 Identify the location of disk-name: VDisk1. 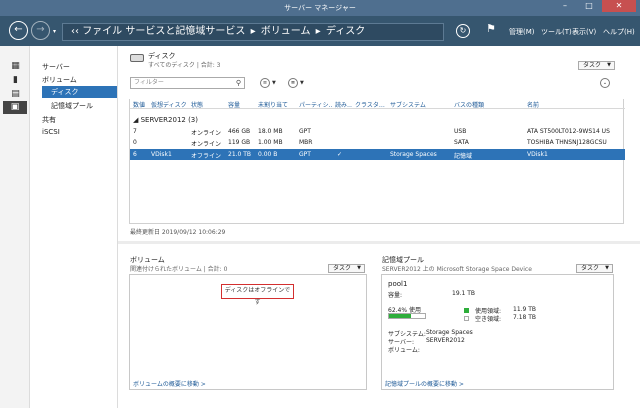
(537, 154).